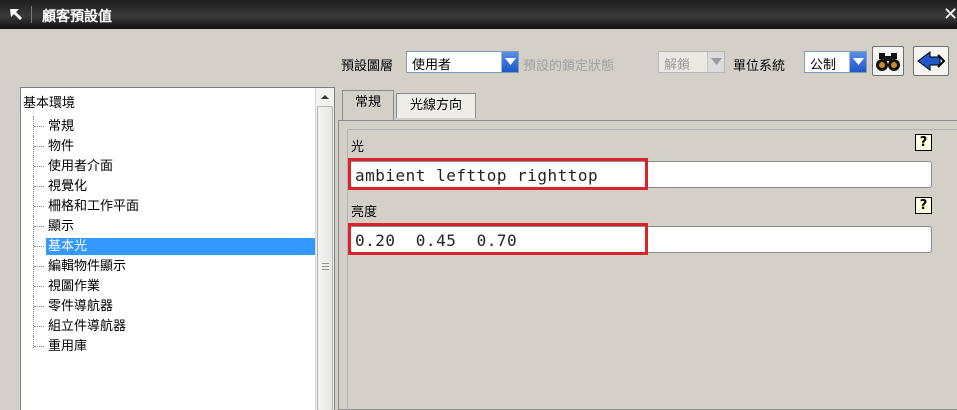 The height and width of the screenshot is (410, 957). I want to click on light-input, so click(640, 175).